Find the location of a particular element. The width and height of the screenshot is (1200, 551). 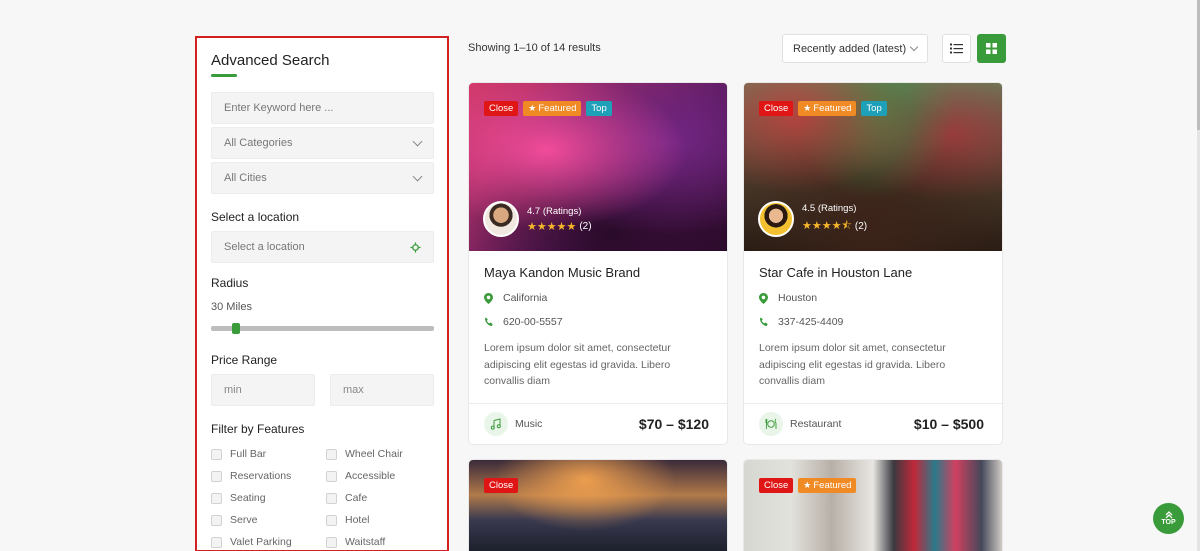

double-chevron-up-icon is located at coordinates (1168, 514).